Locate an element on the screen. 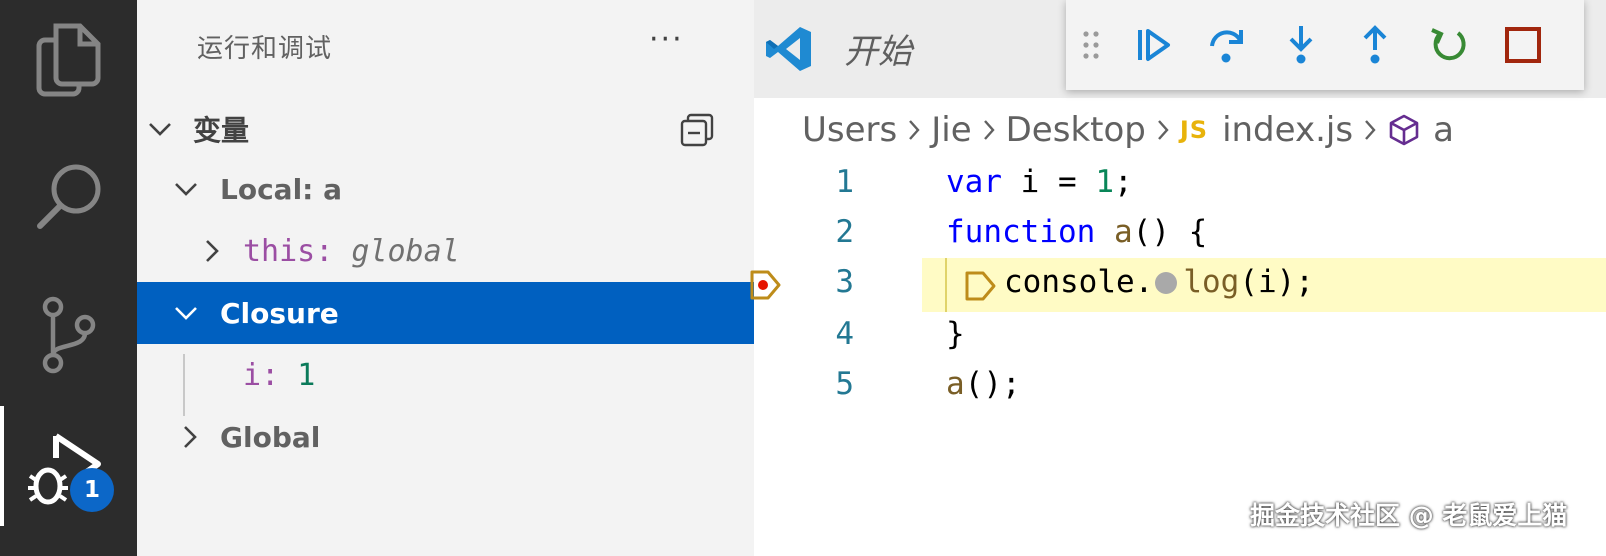  breadcrumb-file: index.js is located at coordinates (1287, 130).